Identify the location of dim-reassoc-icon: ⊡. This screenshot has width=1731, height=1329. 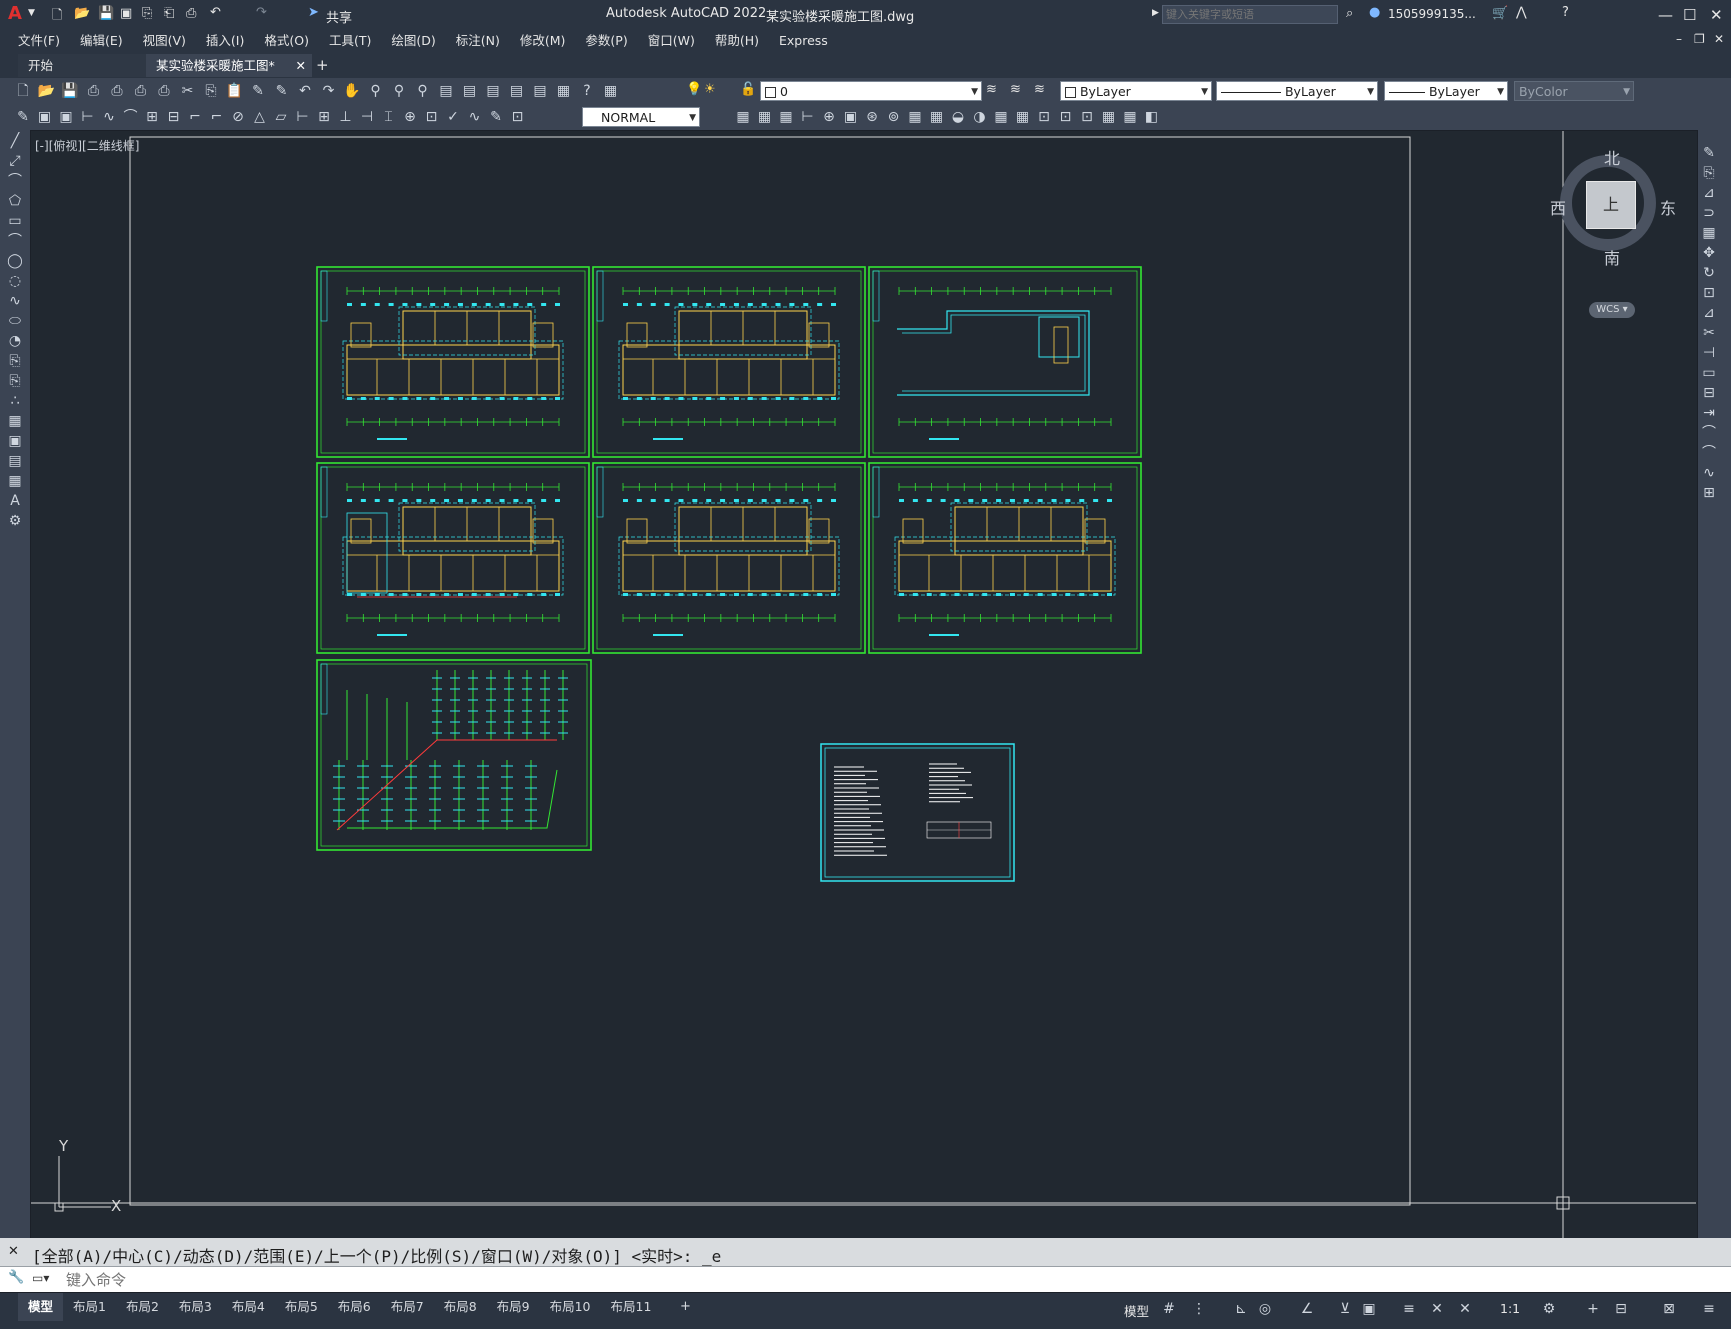
(518, 117).